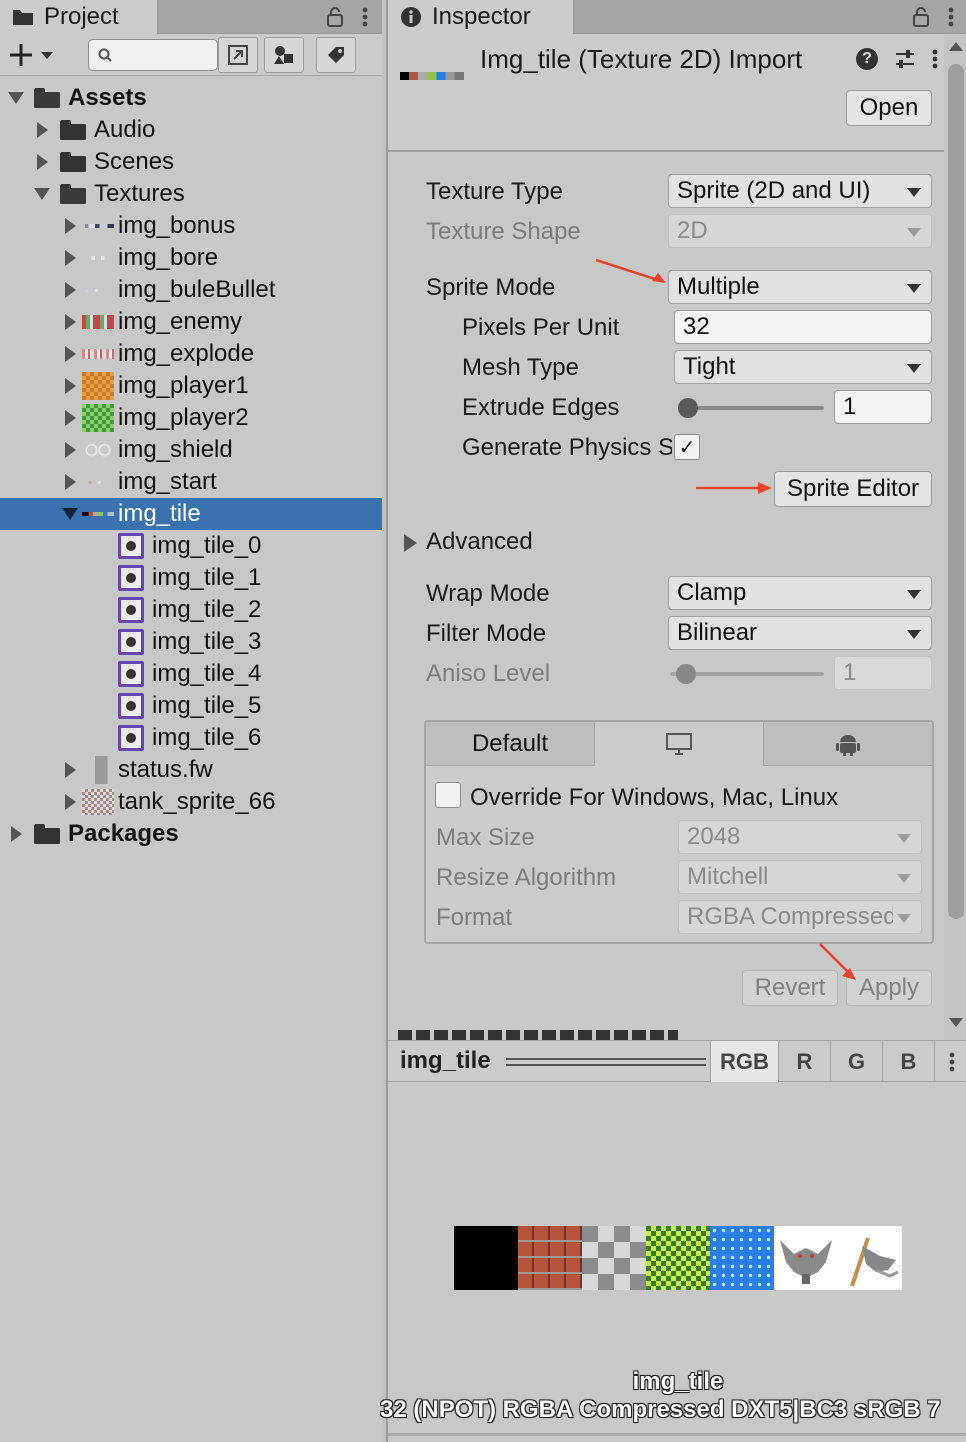  Describe the element at coordinates (191, 386) in the screenshot. I see `tree-item-img-player1: img_player1` at that location.